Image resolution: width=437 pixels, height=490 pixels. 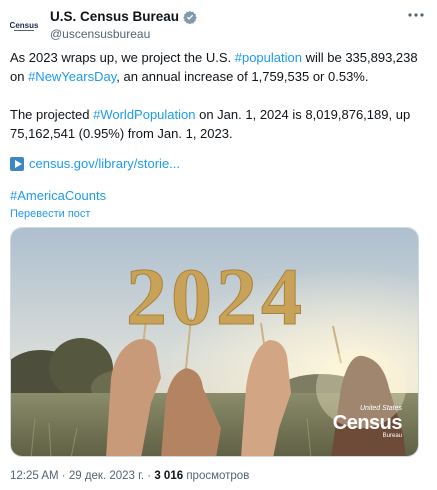 What do you see at coordinates (190, 17) in the screenshot?
I see `verified-badge-icon` at bounding box center [190, 17].